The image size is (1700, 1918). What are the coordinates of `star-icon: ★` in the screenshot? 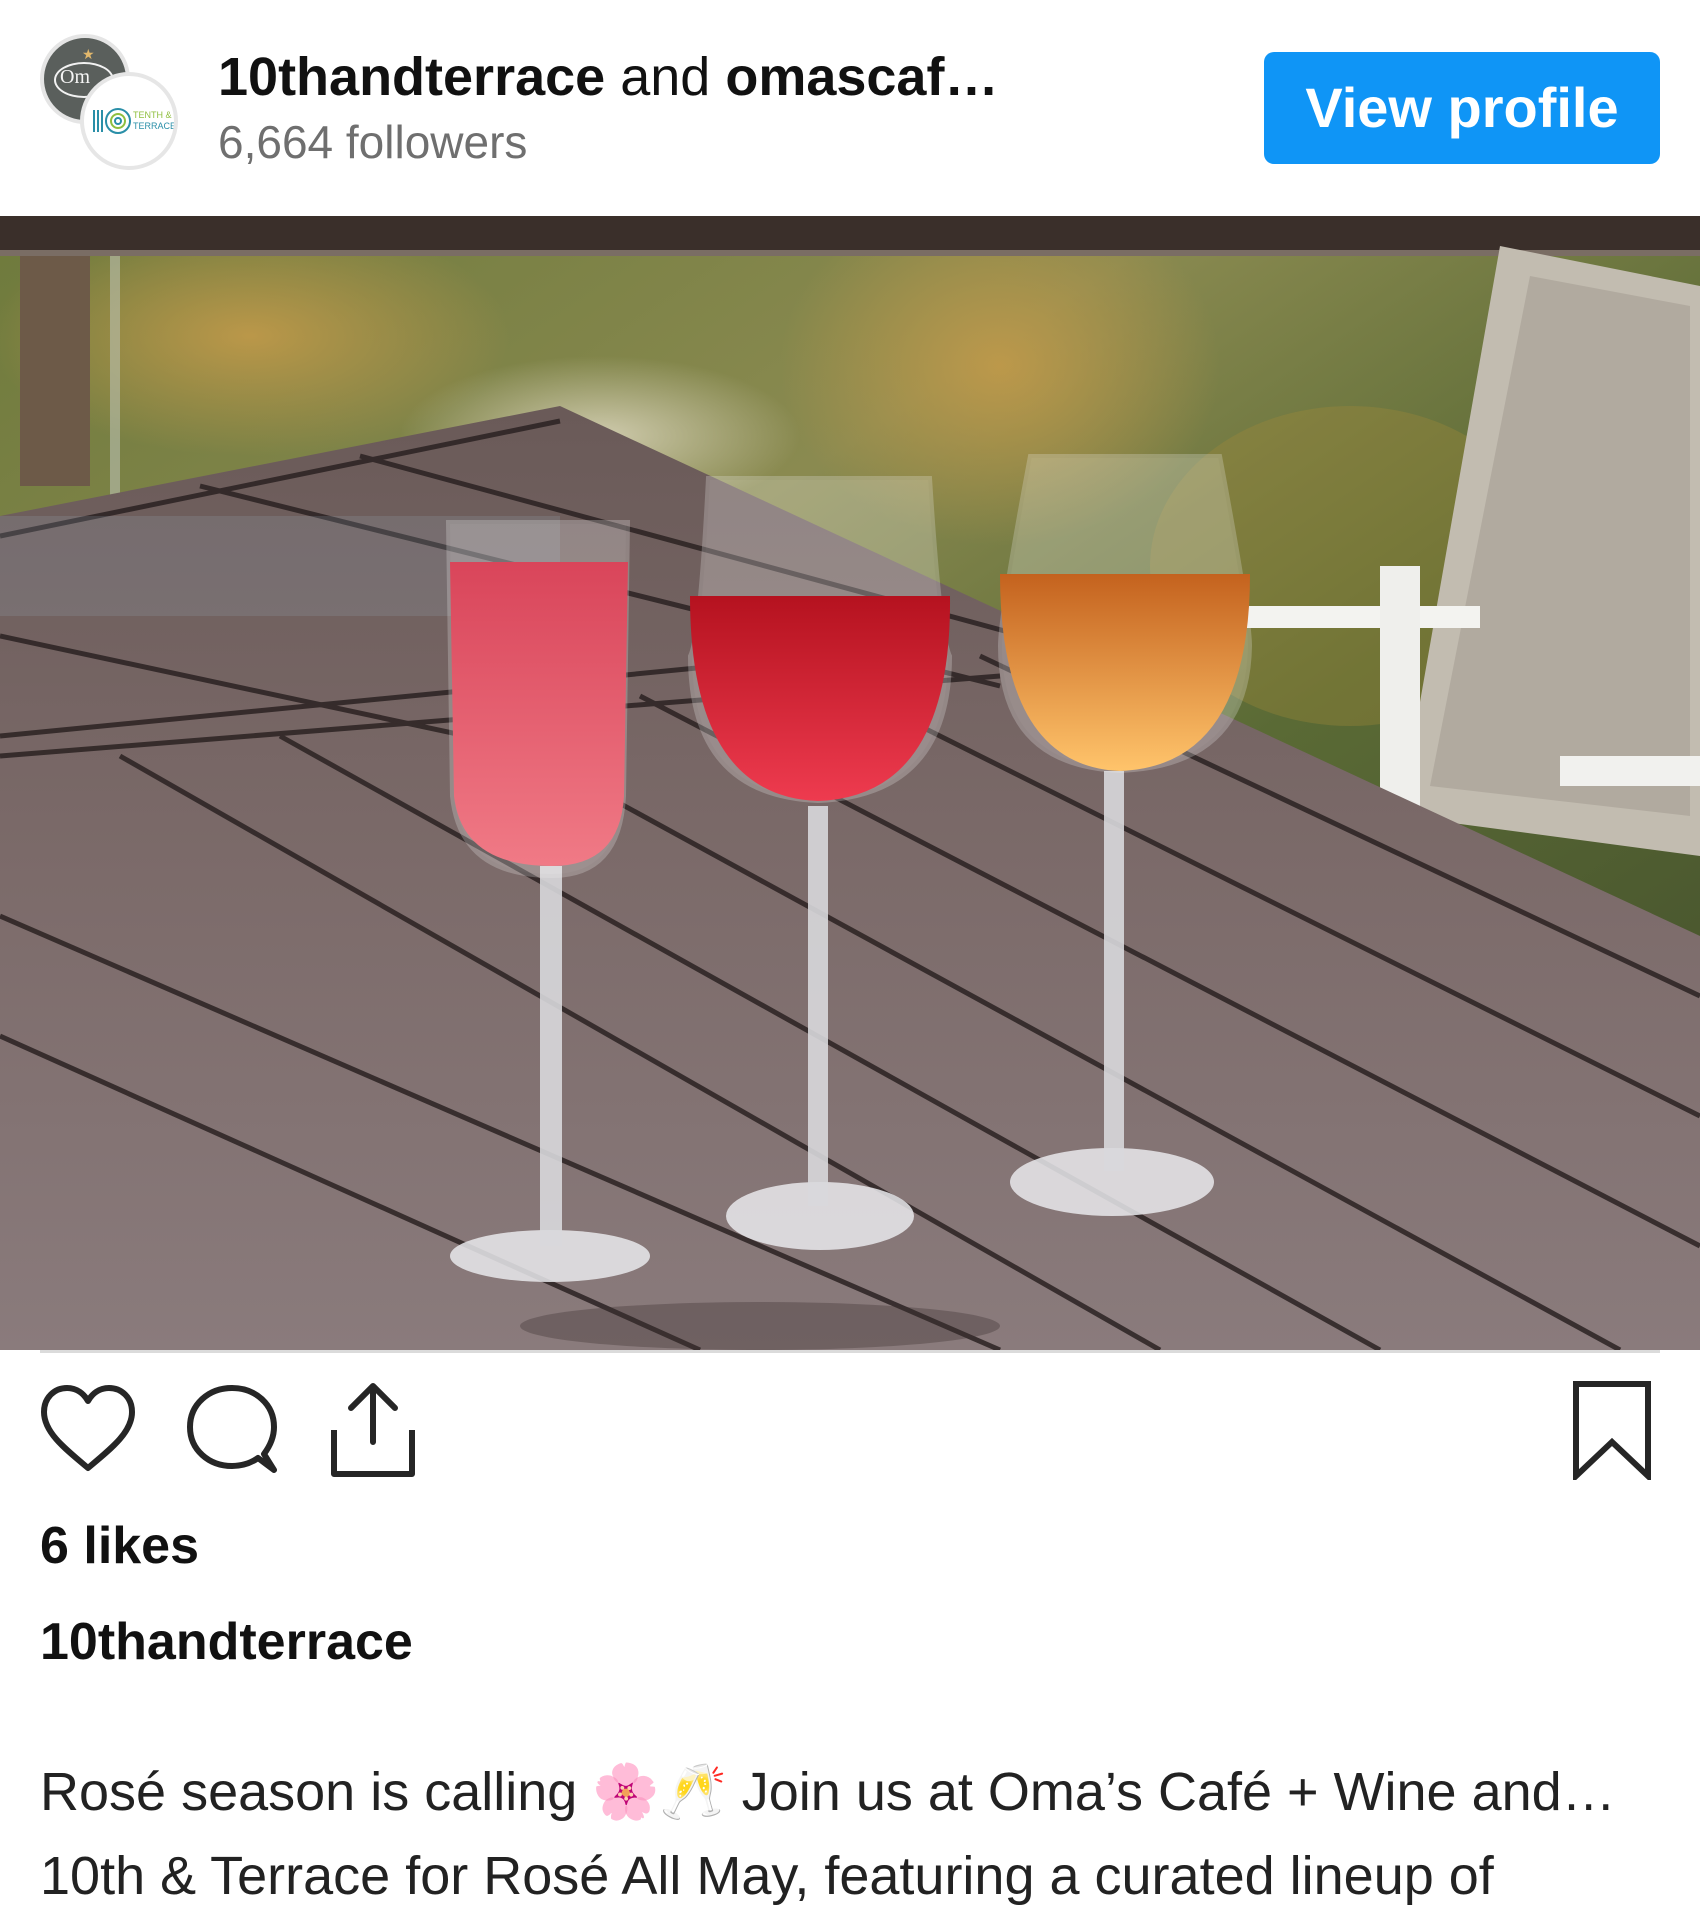 It's located at (88, 54).